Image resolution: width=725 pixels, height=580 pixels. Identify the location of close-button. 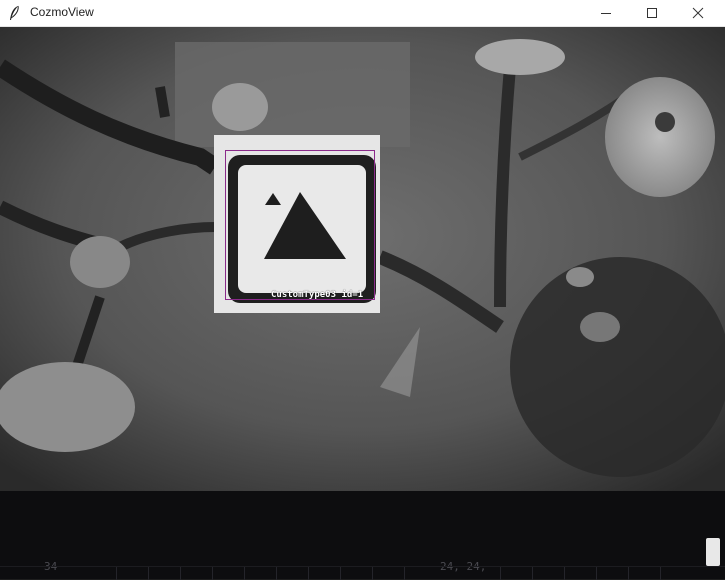
(698, 13).